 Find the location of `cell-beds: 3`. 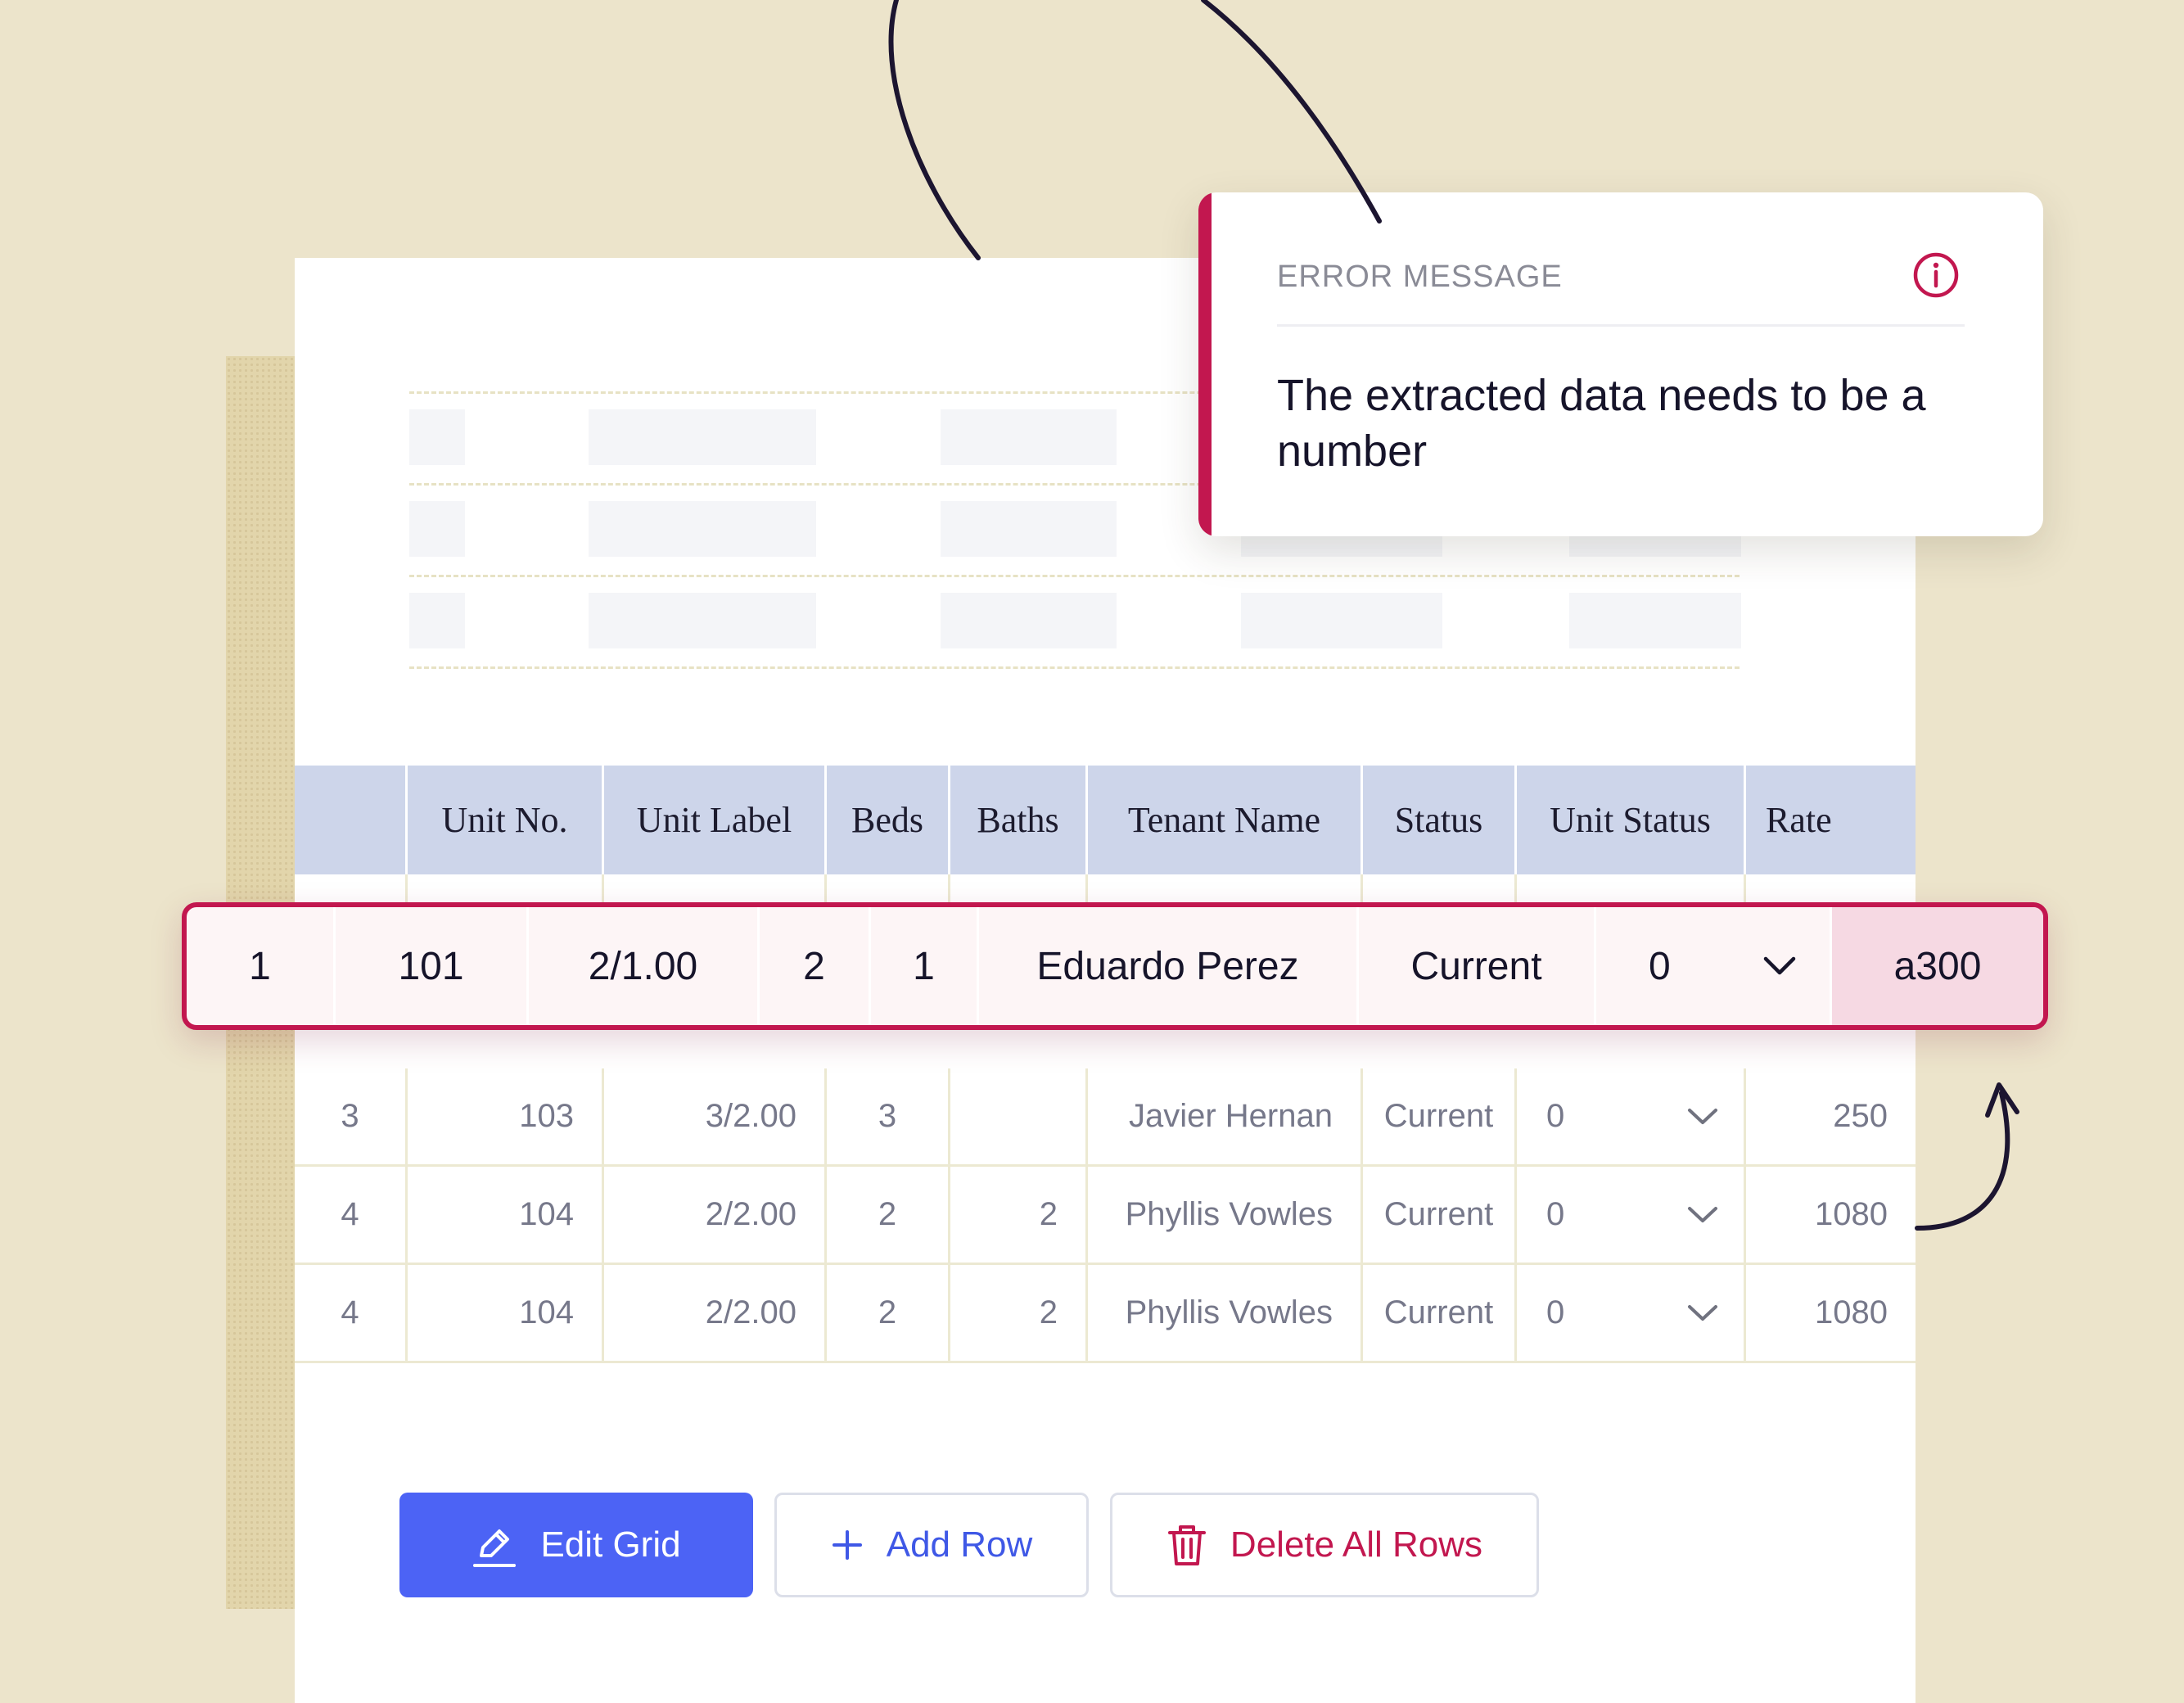

cell-beds: 3 is located at coordinates (888, 1116).